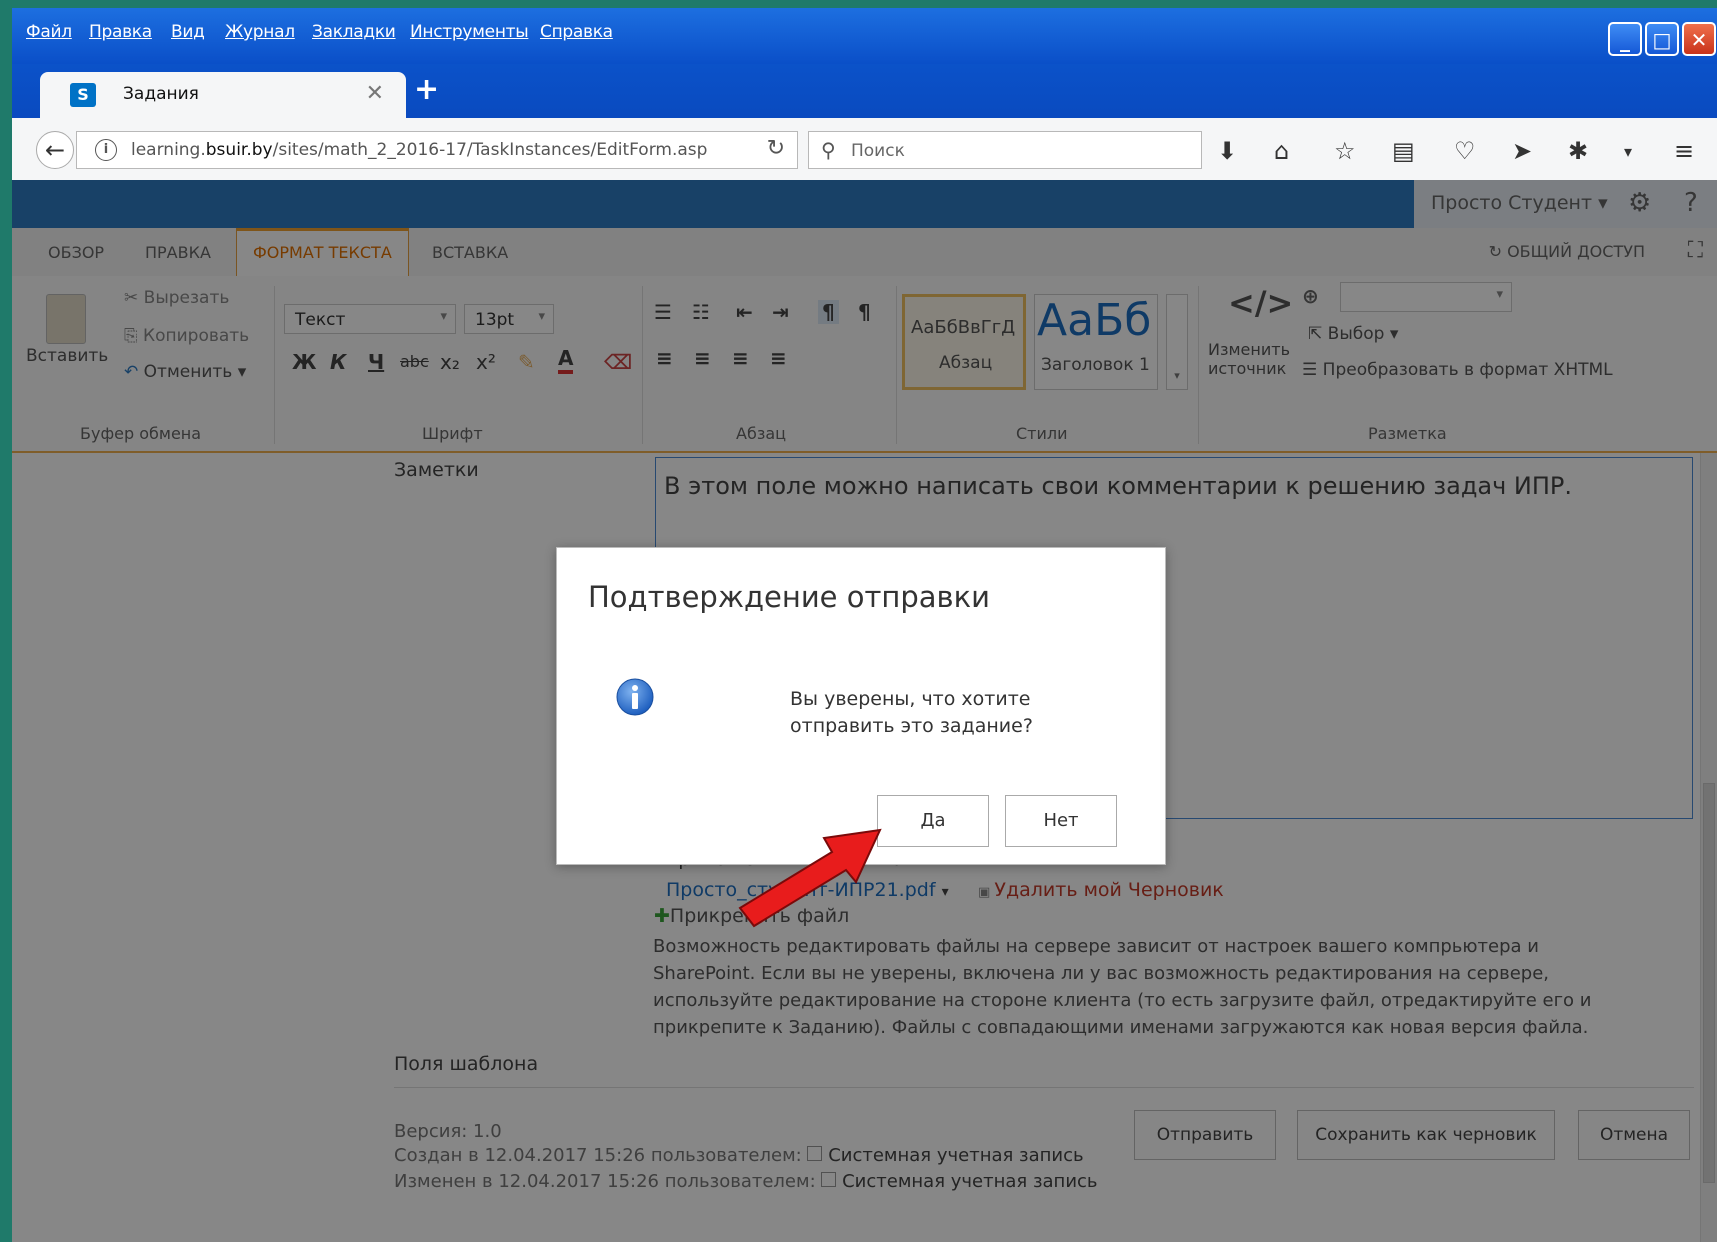 The height and width of the screenshot is (1242, 1717). Describe the element at coordinates (1227, 151) in the screenshot. I see `download-icon: ⬇` at that location.